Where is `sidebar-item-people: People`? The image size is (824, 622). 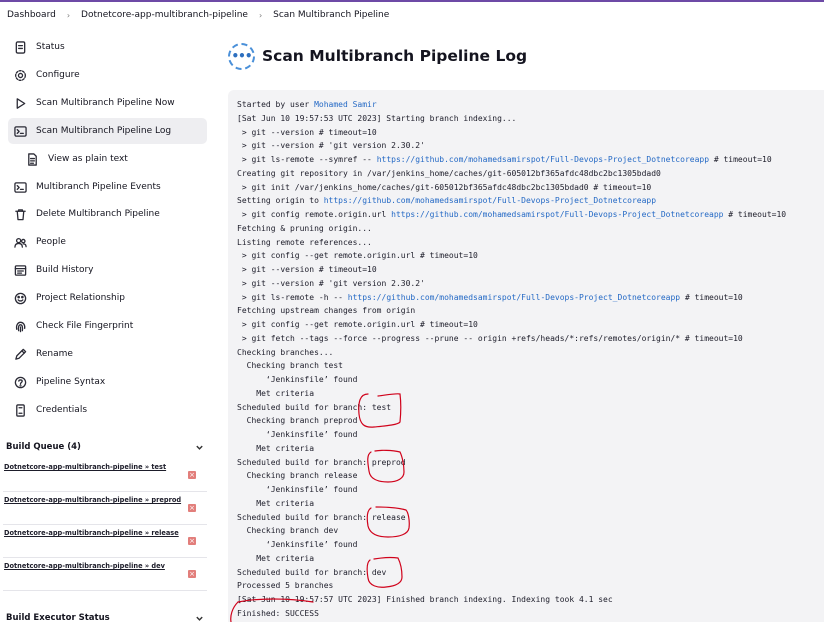 sidebar-item-people: People is located at coordinates (107, 242).